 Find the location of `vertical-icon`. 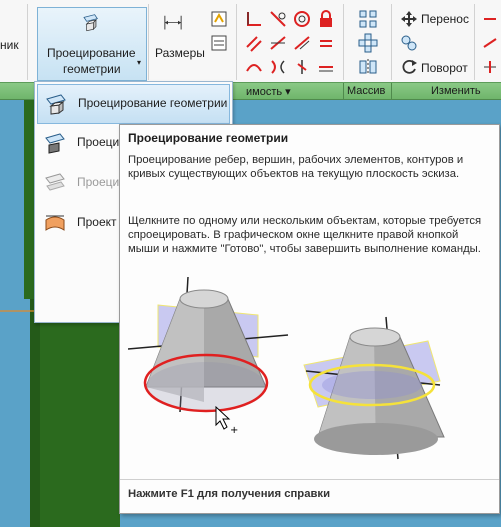

vertical-icon is located at coordinates (302, 67).